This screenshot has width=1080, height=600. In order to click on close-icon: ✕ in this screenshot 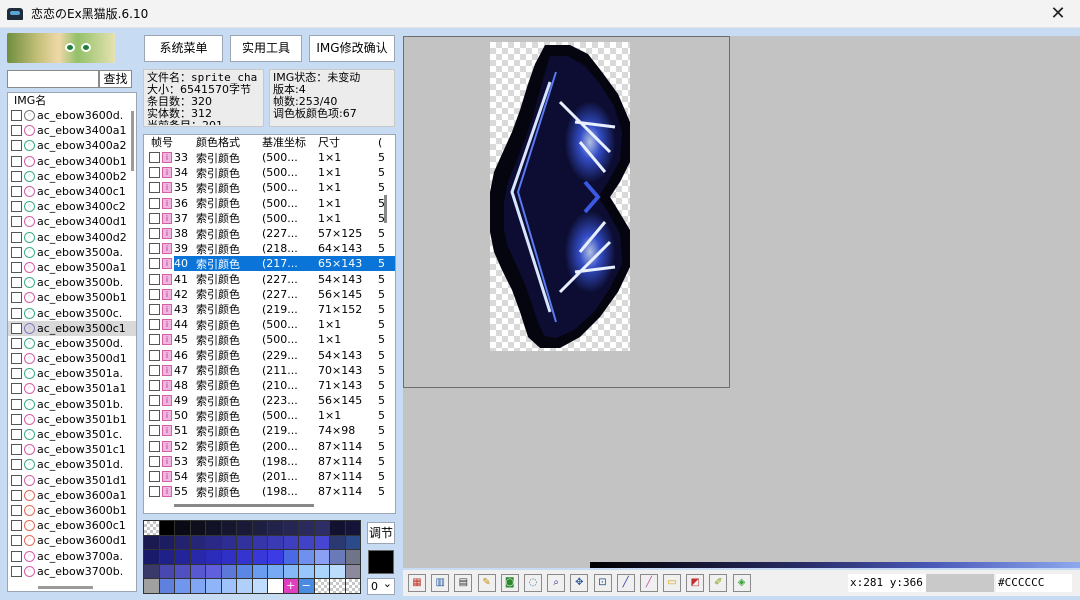, I will do `click(1058, 14)`.